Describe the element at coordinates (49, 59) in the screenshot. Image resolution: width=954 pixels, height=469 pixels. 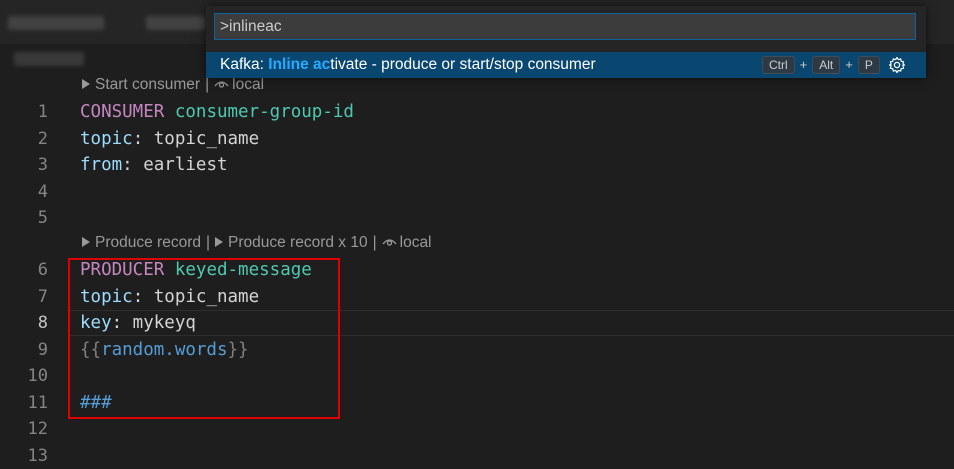
I see `breadcrumb` at that location.